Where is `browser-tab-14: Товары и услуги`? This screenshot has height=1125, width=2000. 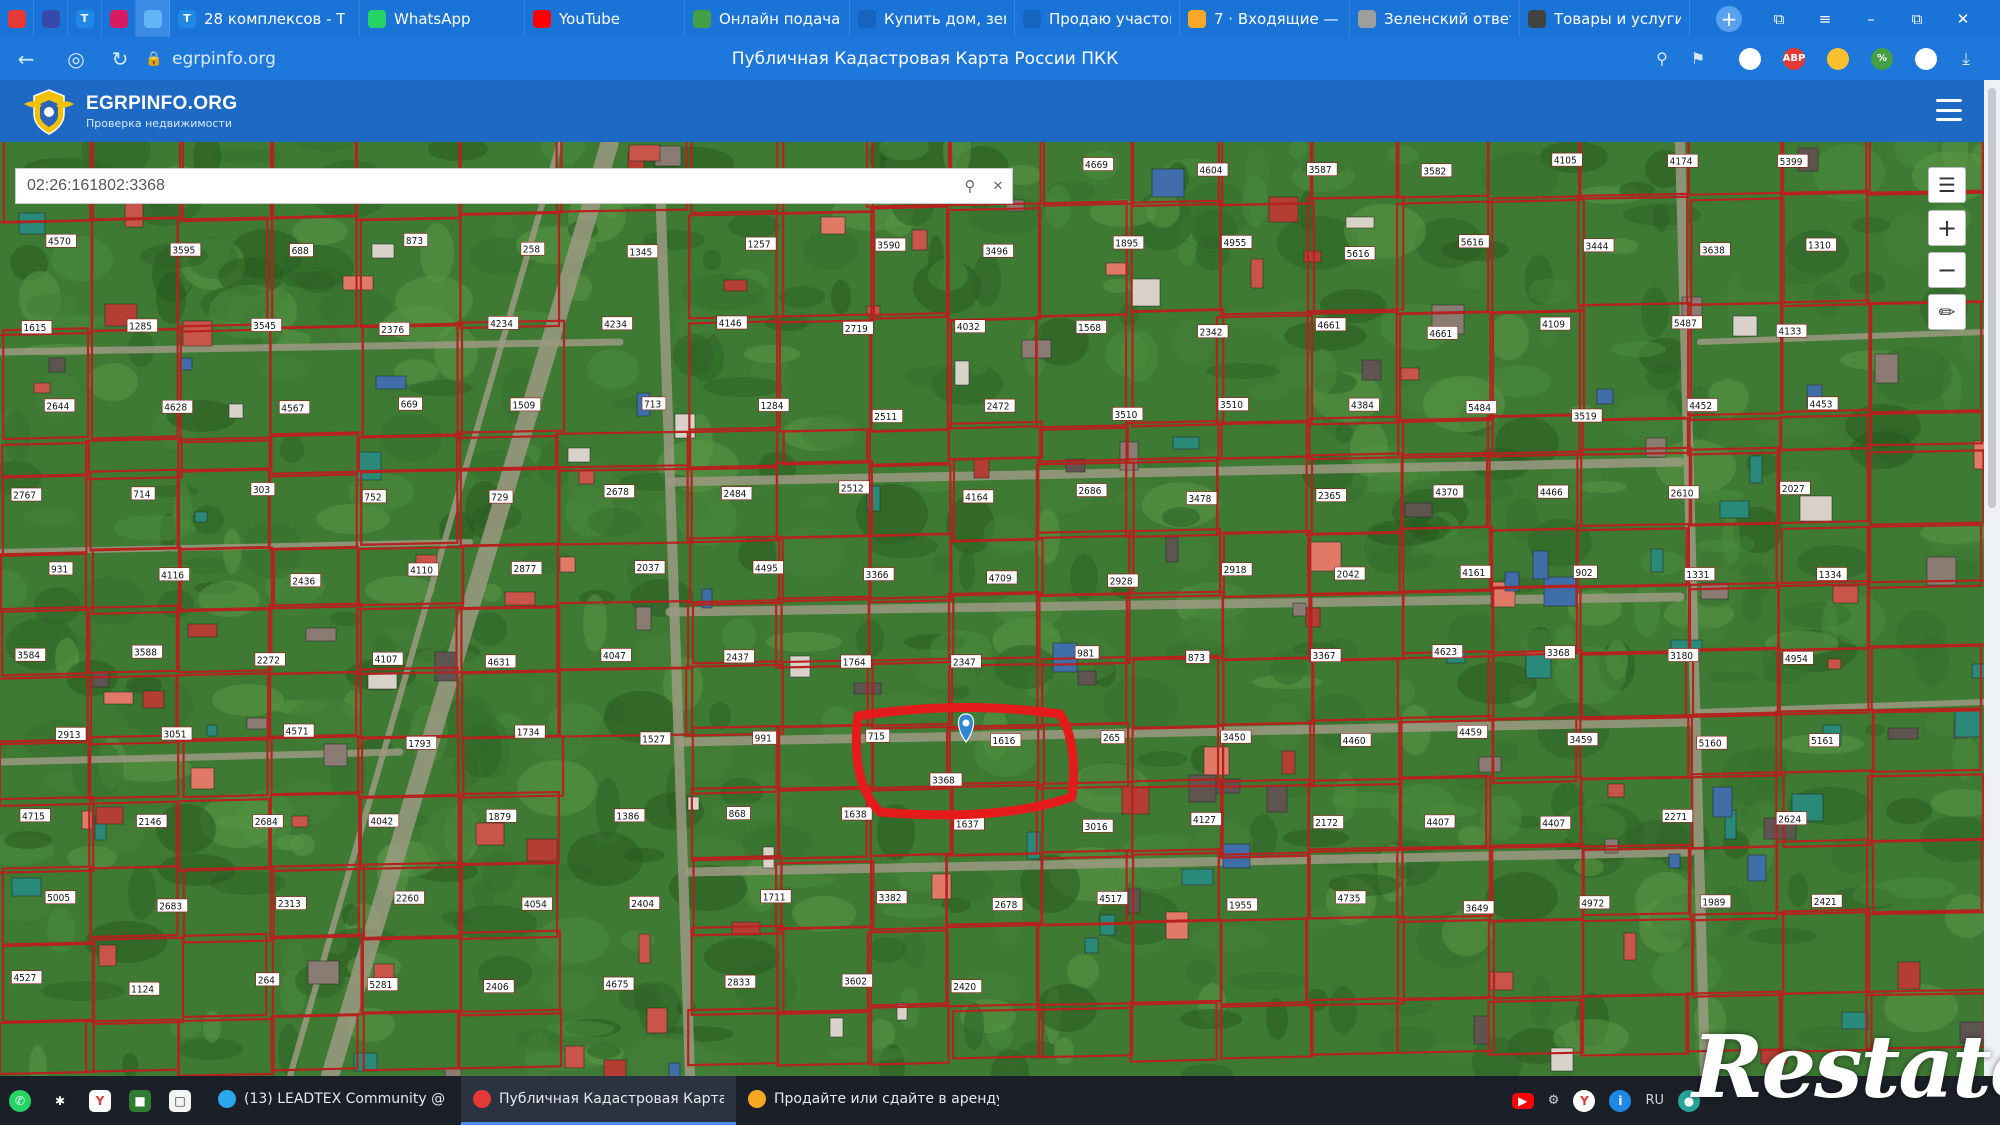
browser-tab-14: Товары и услуги is located at coordinates (1605, 18).